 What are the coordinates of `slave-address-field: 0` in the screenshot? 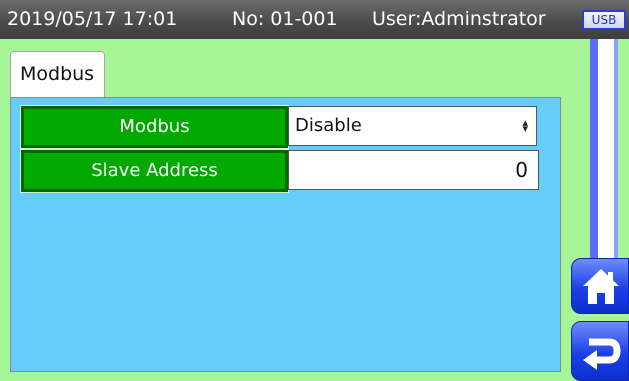 It's located at (413, 170).